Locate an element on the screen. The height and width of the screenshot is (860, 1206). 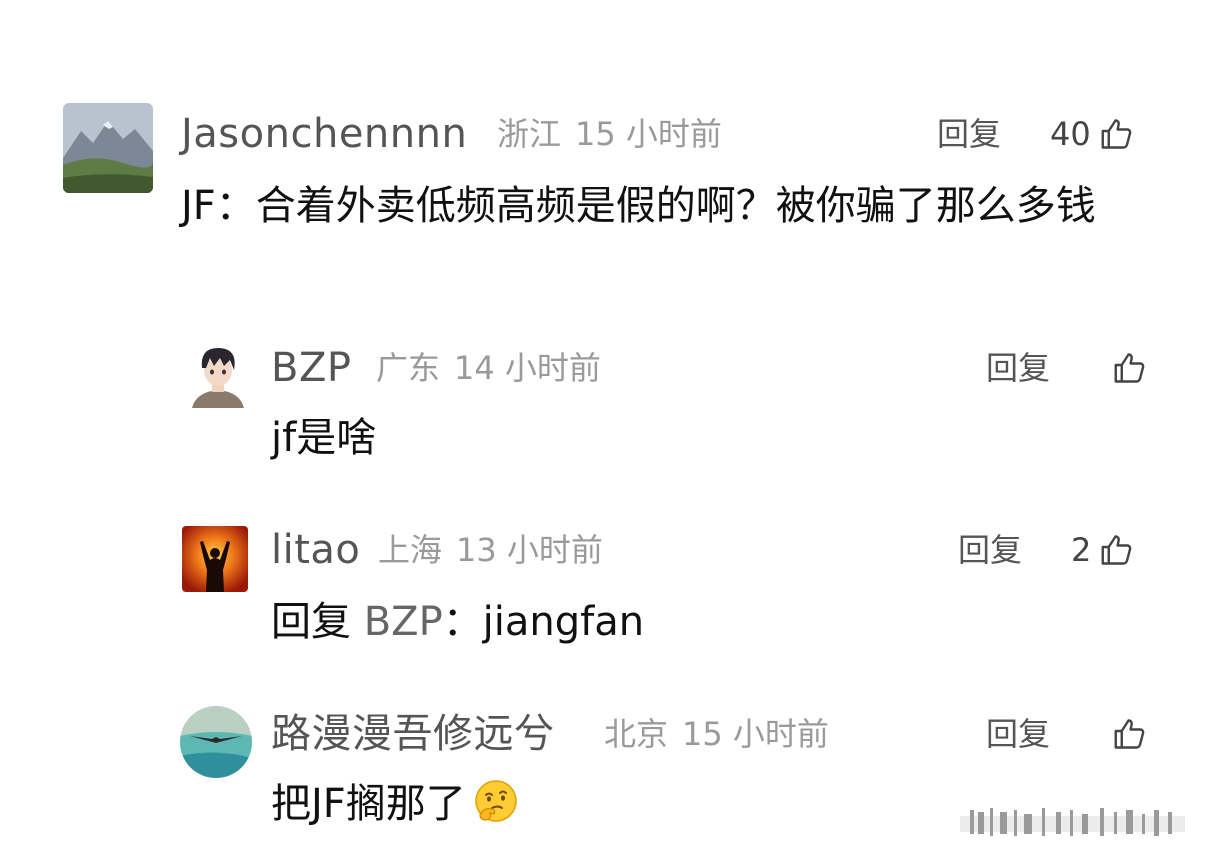
like-button: 2 is located at coordinates (1103, 550).